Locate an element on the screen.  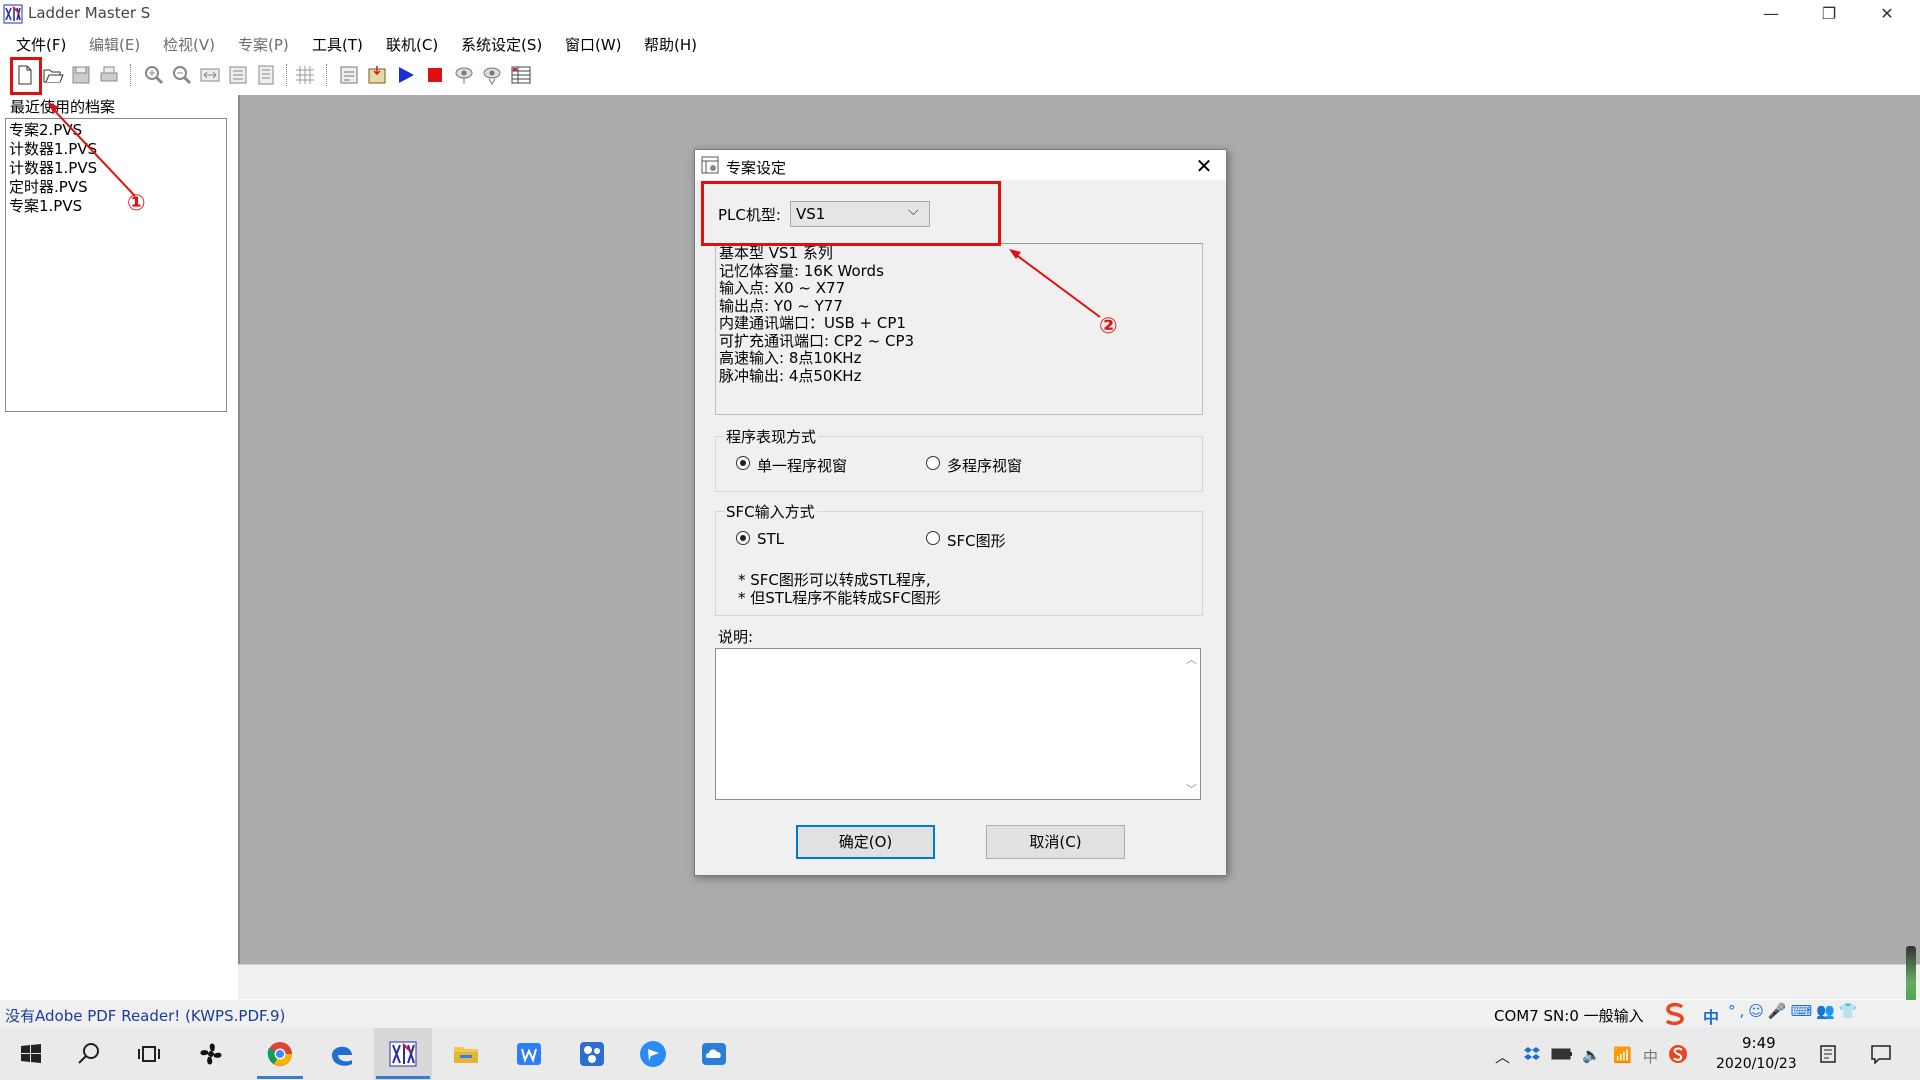
task-view-icon is located at coordinates (149, 1054).